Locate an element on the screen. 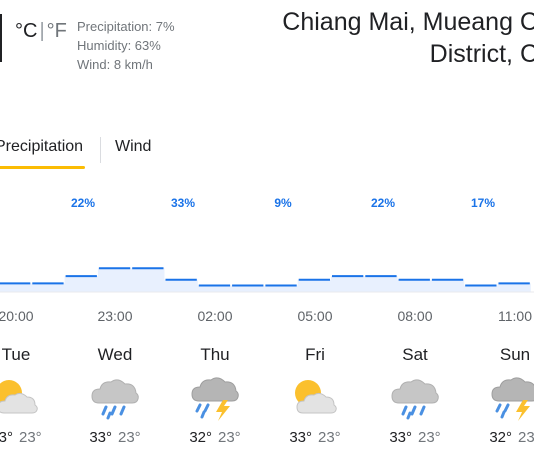 The height and width of the screenshot is (462, 534). day-name: Sat is located at coordinates (415, 354).